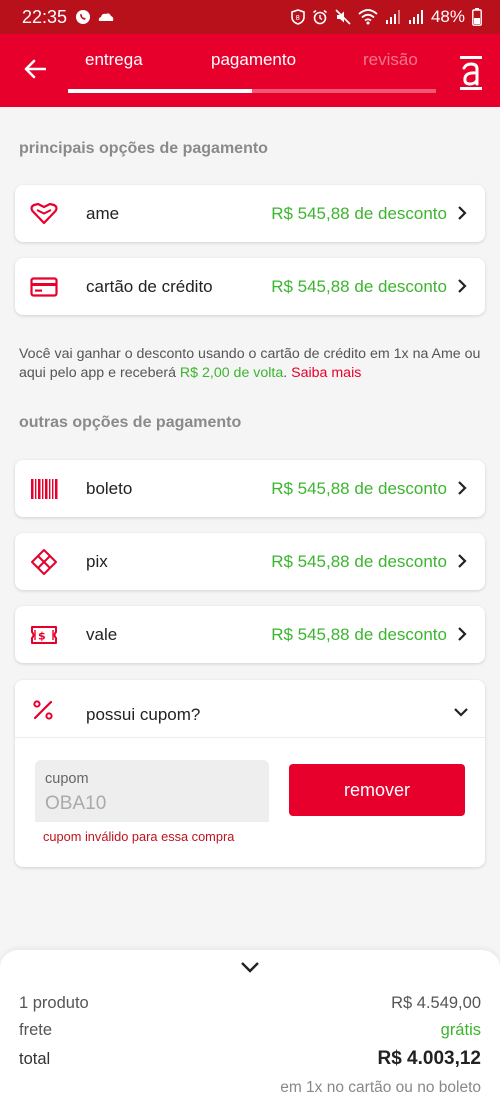 The width and height of the screenshot is (500, 1111). What do you see at coordinates (149, 286) in the screenshot?
I see `payment-option-label: cartão de crédito` at bounding box center [149, 286].